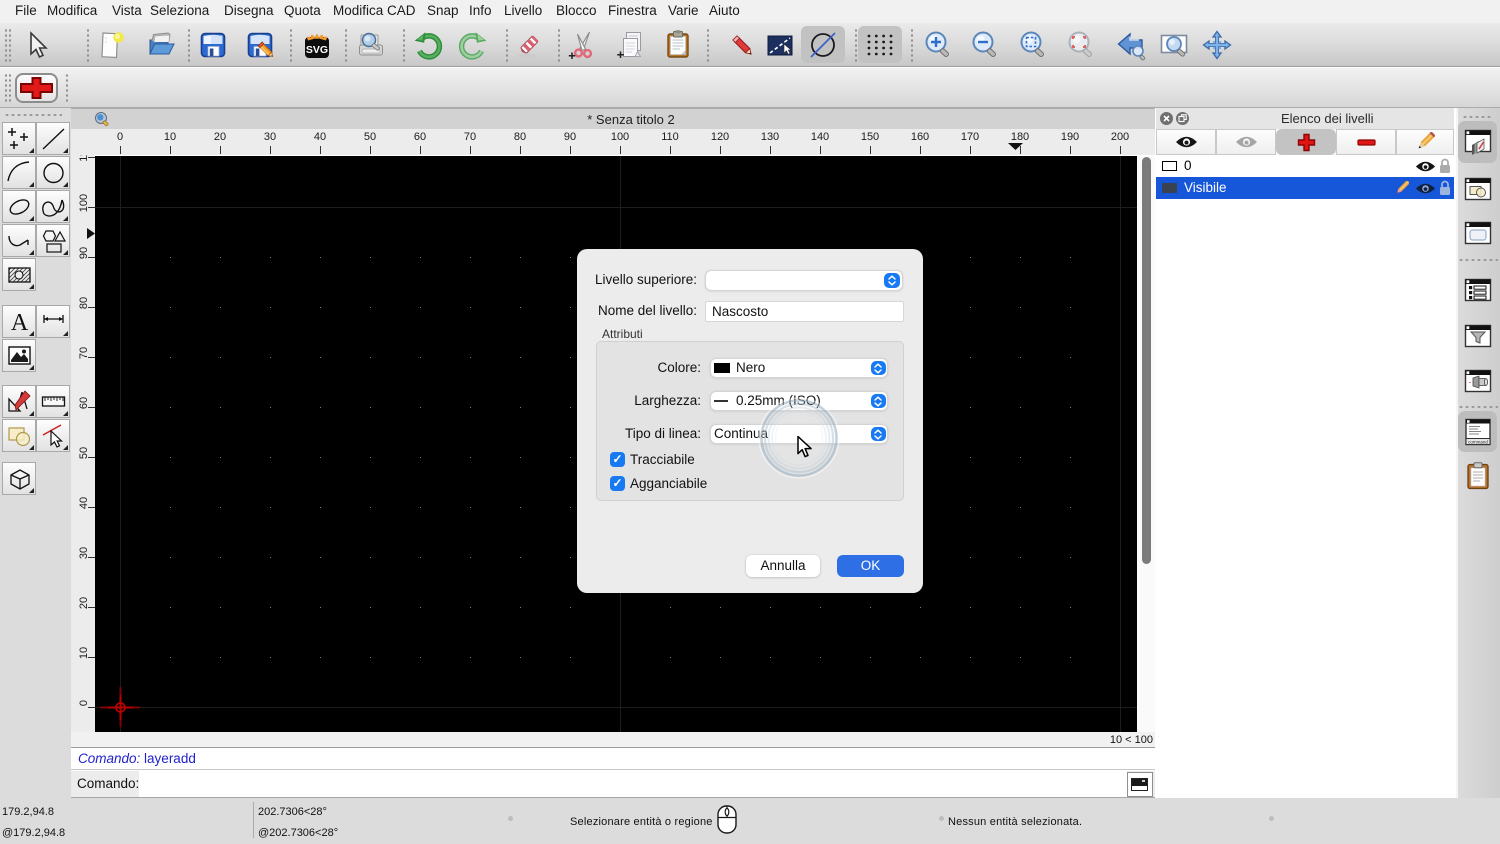  Describe the element at coordinates (1478, 442) in the screenshot. I see `svg-text: command` at that location.